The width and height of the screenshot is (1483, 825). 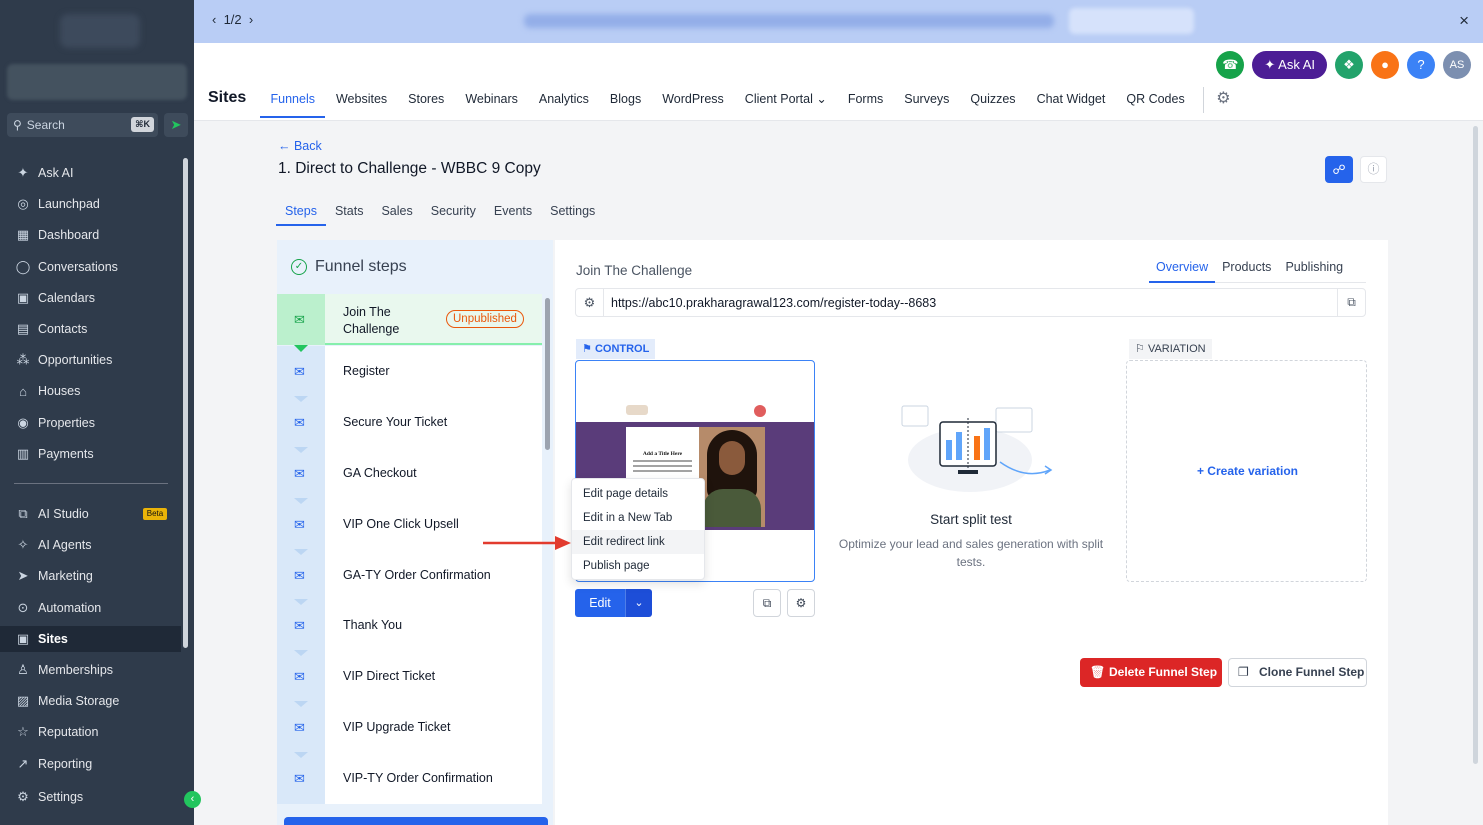 I want to click on help-icon: ?, so click(x=1421, y=65).